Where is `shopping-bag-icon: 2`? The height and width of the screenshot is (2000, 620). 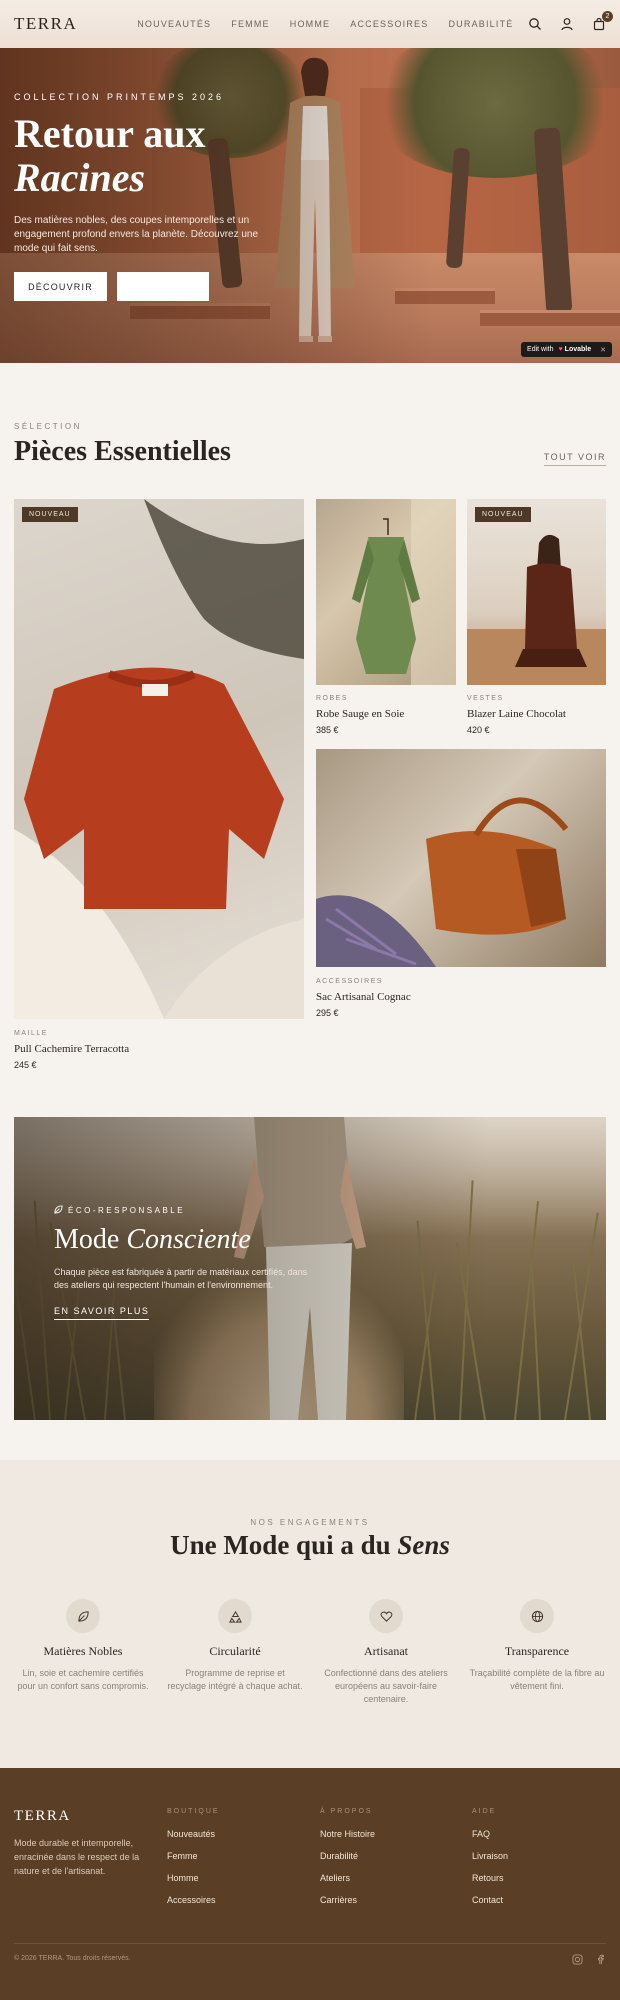
shopping-bag-icon: 2 is located at coordinates (602, 21).